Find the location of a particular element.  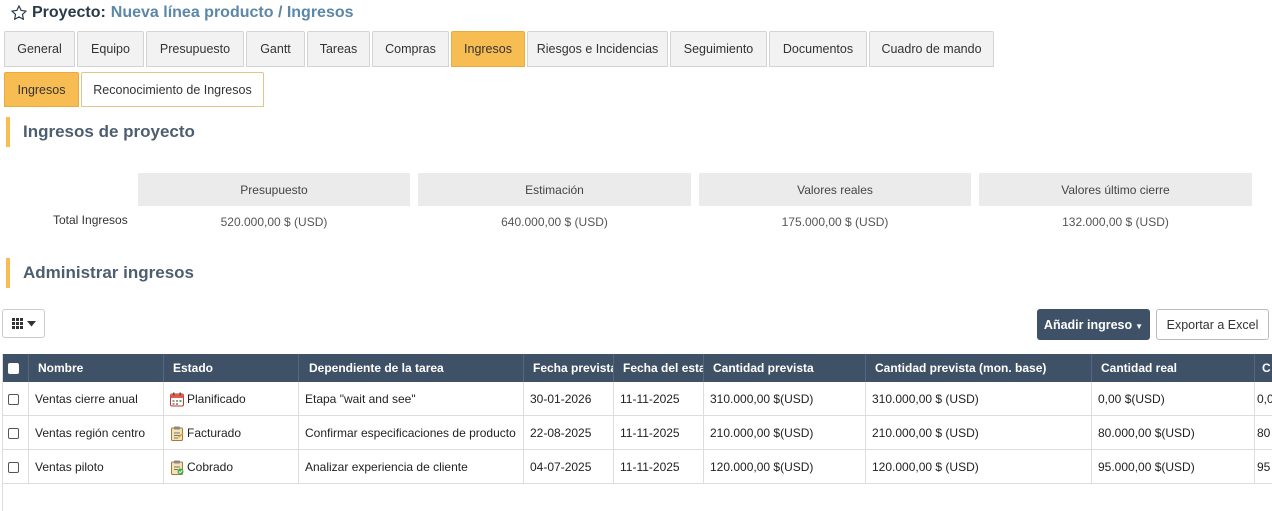

cell-fecha-prevista: 22-08-2025 is located at coordinates (569, 433).